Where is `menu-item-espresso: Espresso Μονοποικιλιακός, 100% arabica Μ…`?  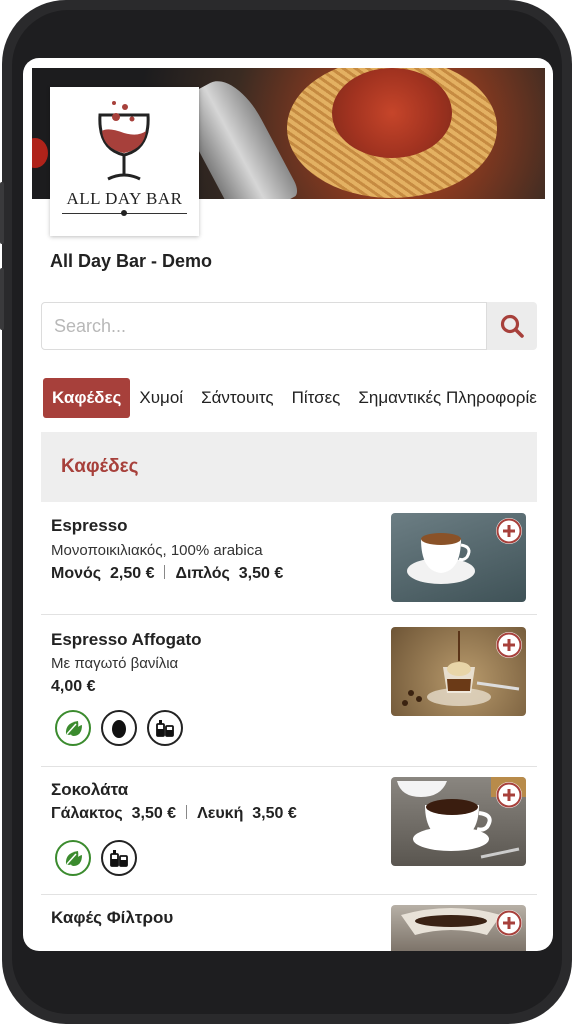 menu-item-espresso: Espresso Μονοποικιλιακός, 100% arabica Μ… is located at coordinates (289, 558).